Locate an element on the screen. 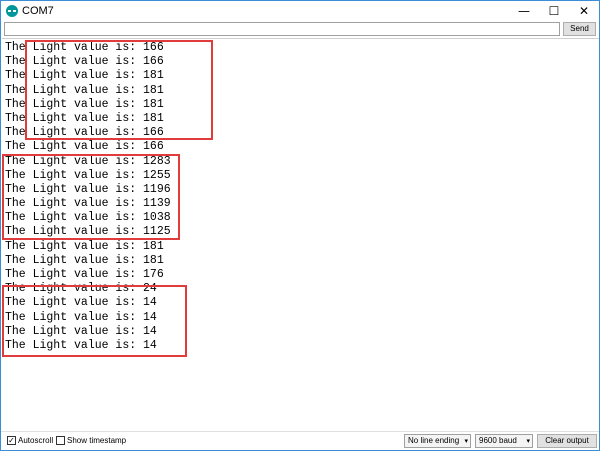 This screenshot has width=600, height=451. clear-output-button: Clear output is located at coordinates (567, 441).